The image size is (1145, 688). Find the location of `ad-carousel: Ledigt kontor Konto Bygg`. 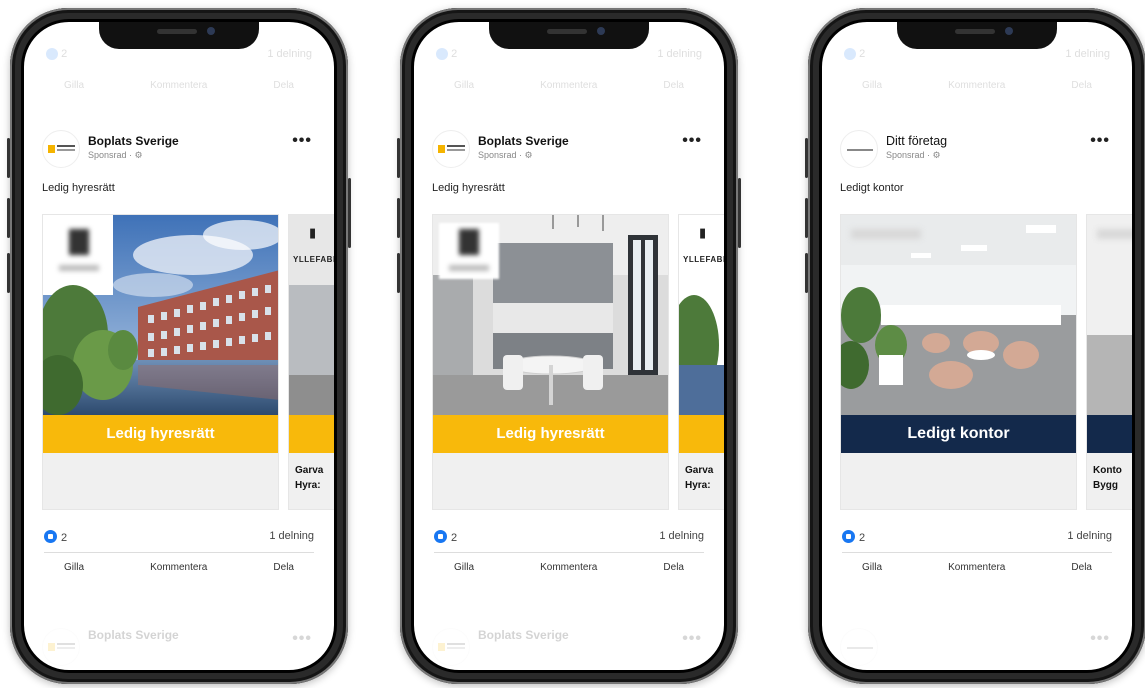

ad-carousel: Ledigt kontor Konto Bygg is located at coordinates (986, 364).